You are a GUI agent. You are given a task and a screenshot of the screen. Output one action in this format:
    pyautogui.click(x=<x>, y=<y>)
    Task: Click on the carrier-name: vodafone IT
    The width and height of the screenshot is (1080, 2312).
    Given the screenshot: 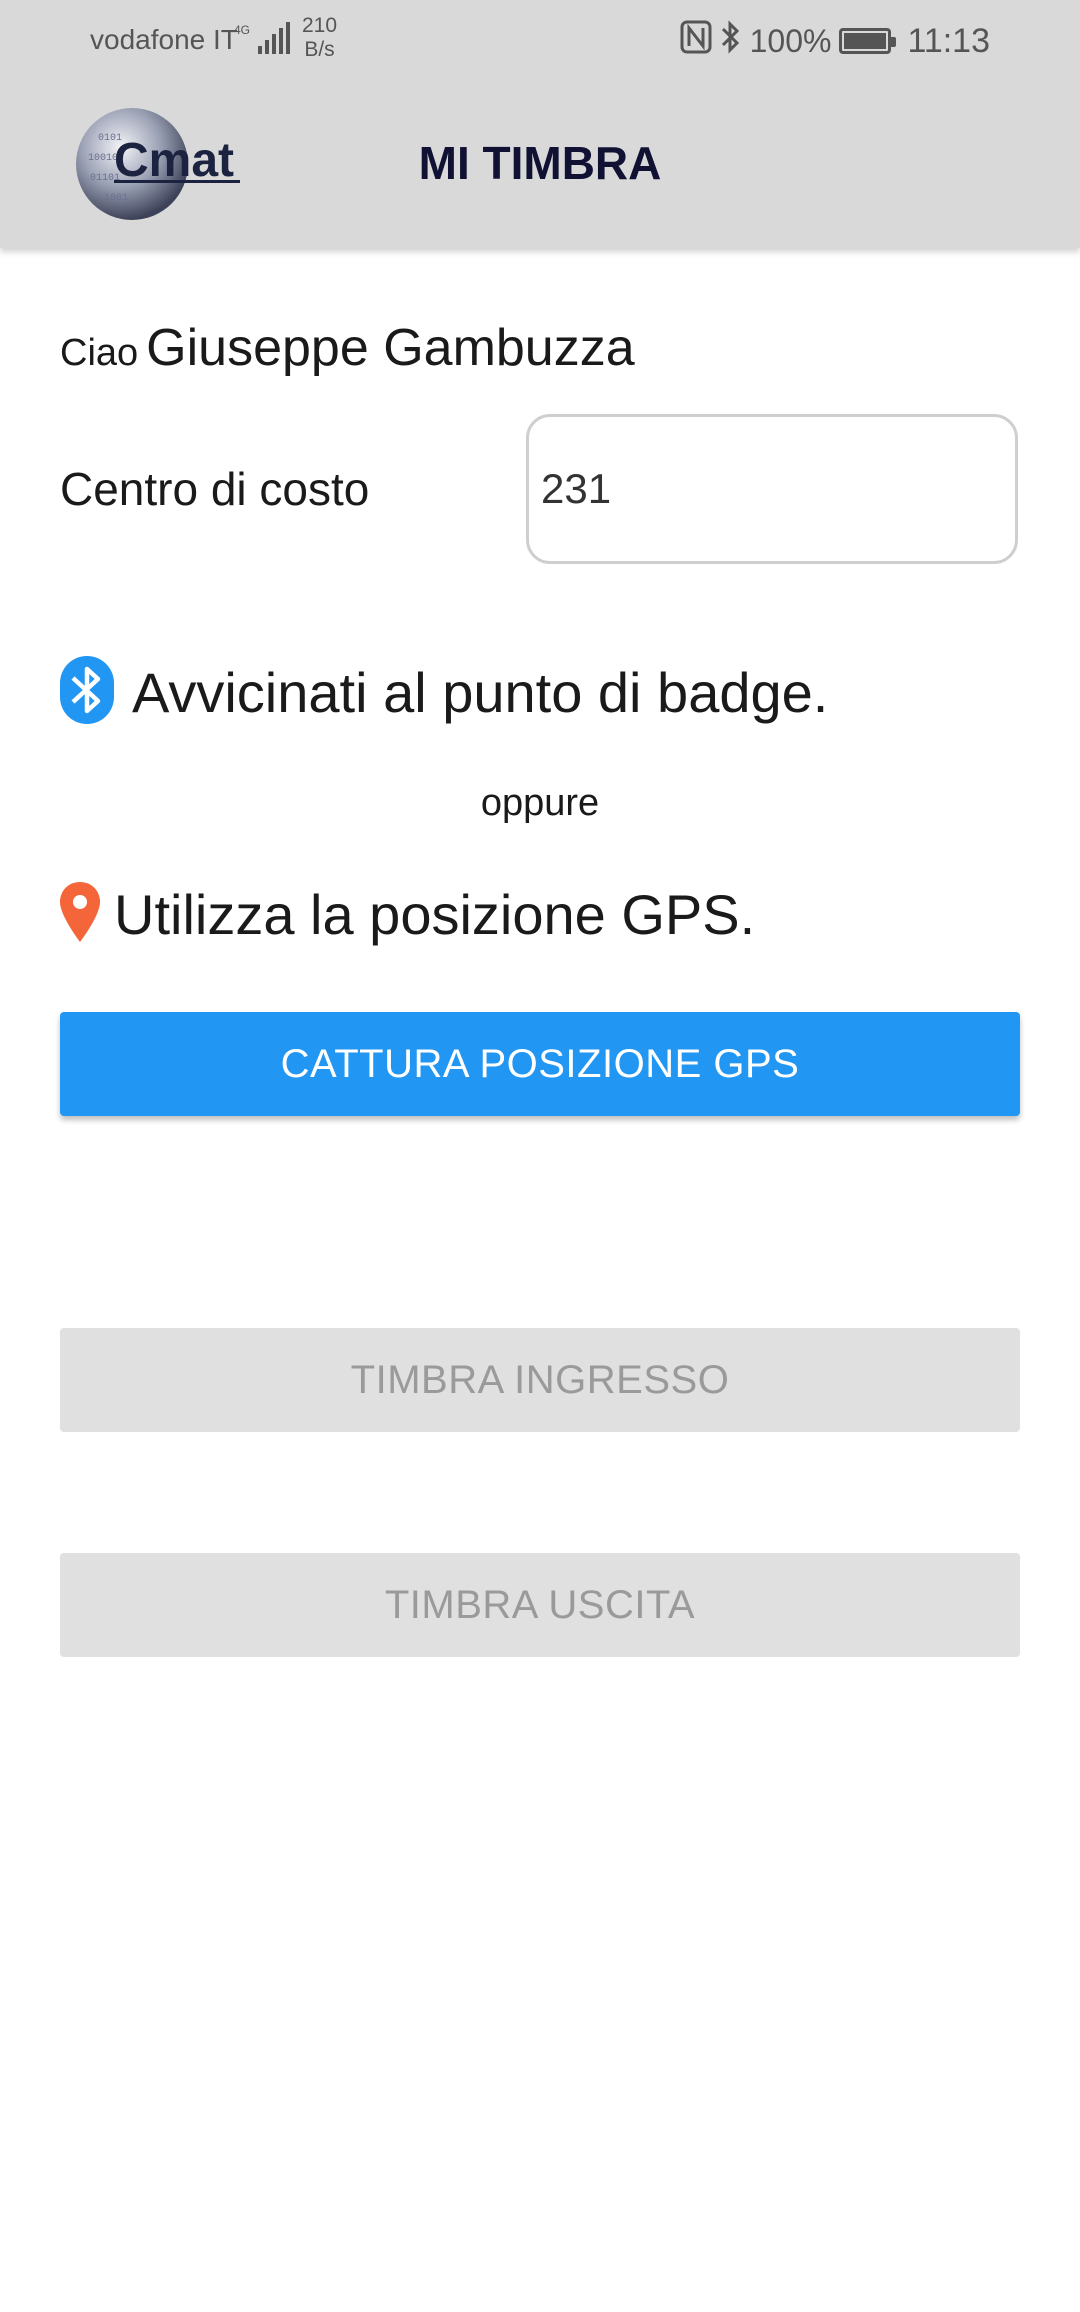 What is the action you would take?
    pyautogui.click(x=164, y=39)
    